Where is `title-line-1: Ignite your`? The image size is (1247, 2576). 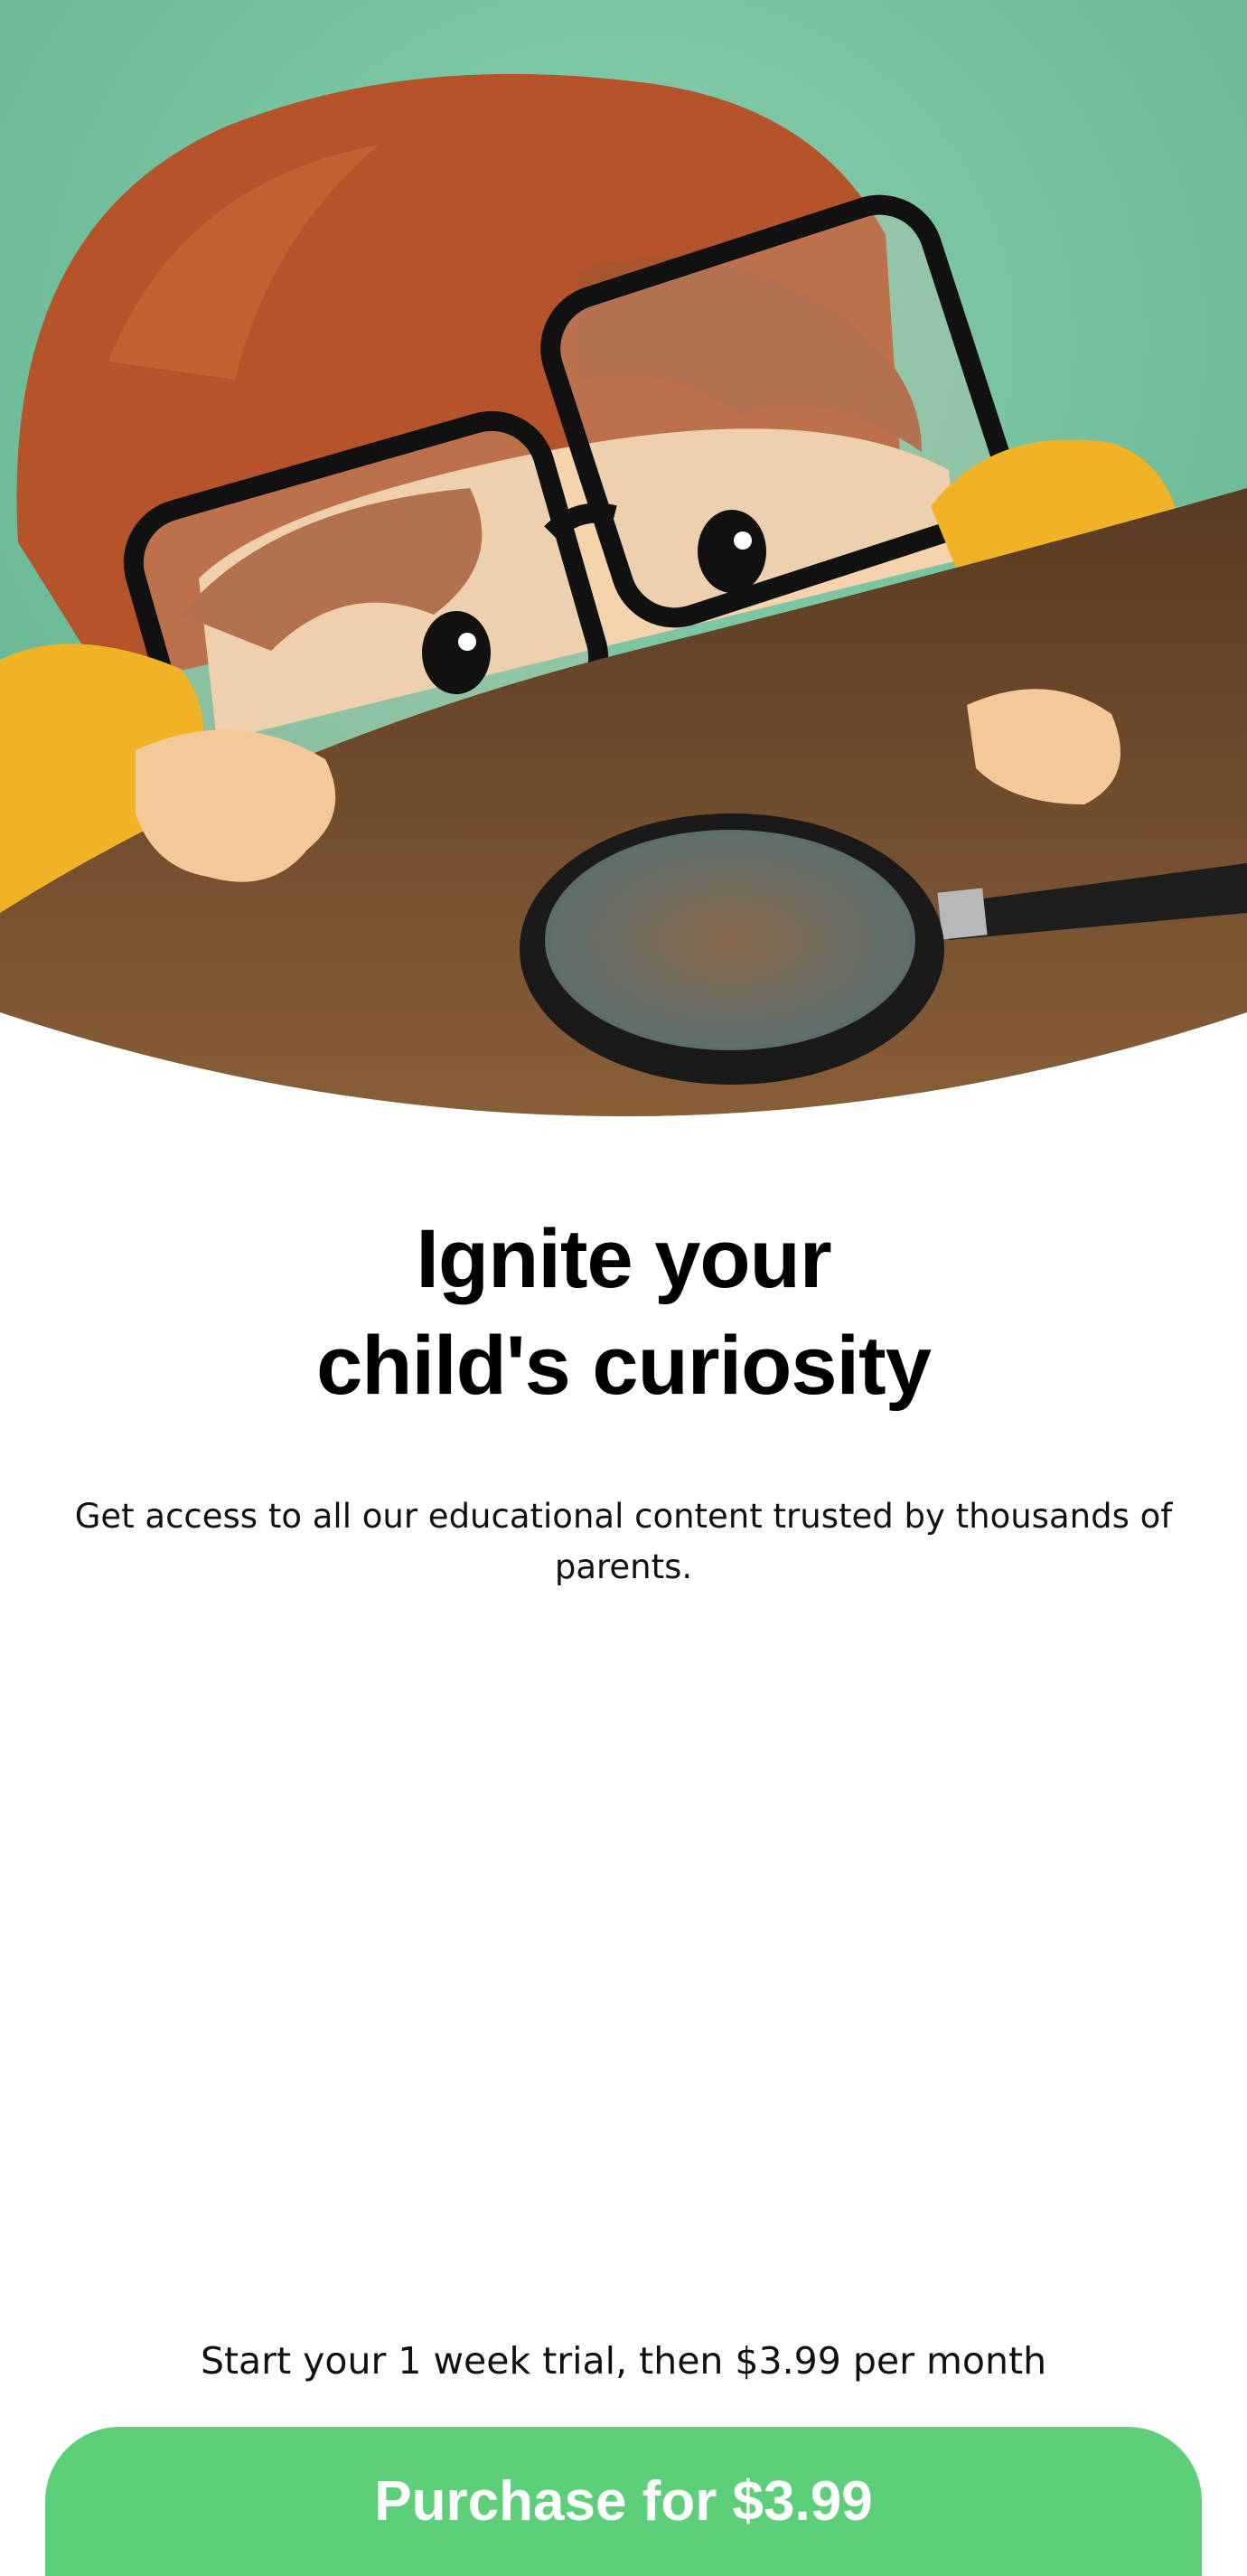 title-line-1: Ignite your is located at coordinates (623, 1259).